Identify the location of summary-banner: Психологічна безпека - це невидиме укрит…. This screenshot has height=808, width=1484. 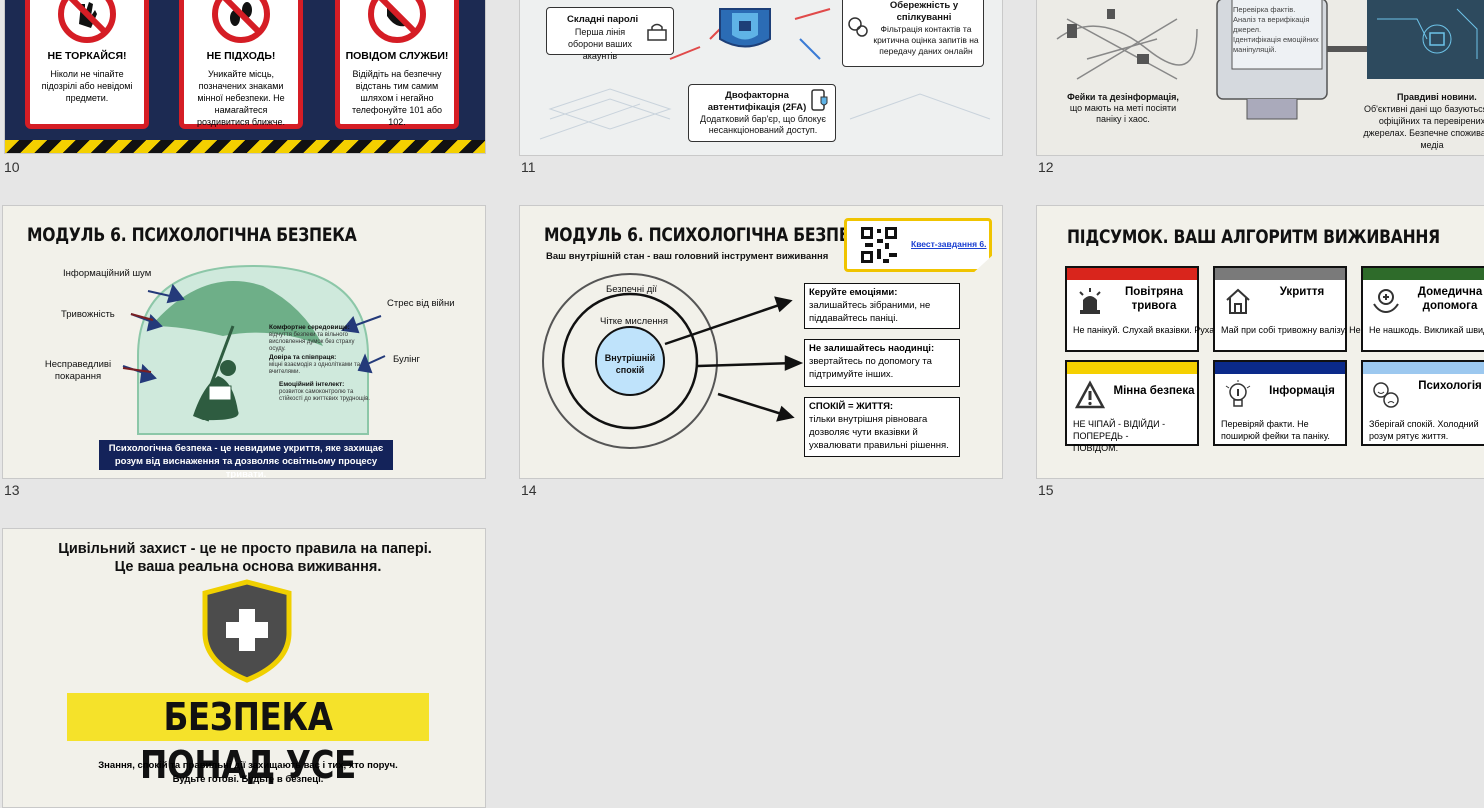
(246, 459).